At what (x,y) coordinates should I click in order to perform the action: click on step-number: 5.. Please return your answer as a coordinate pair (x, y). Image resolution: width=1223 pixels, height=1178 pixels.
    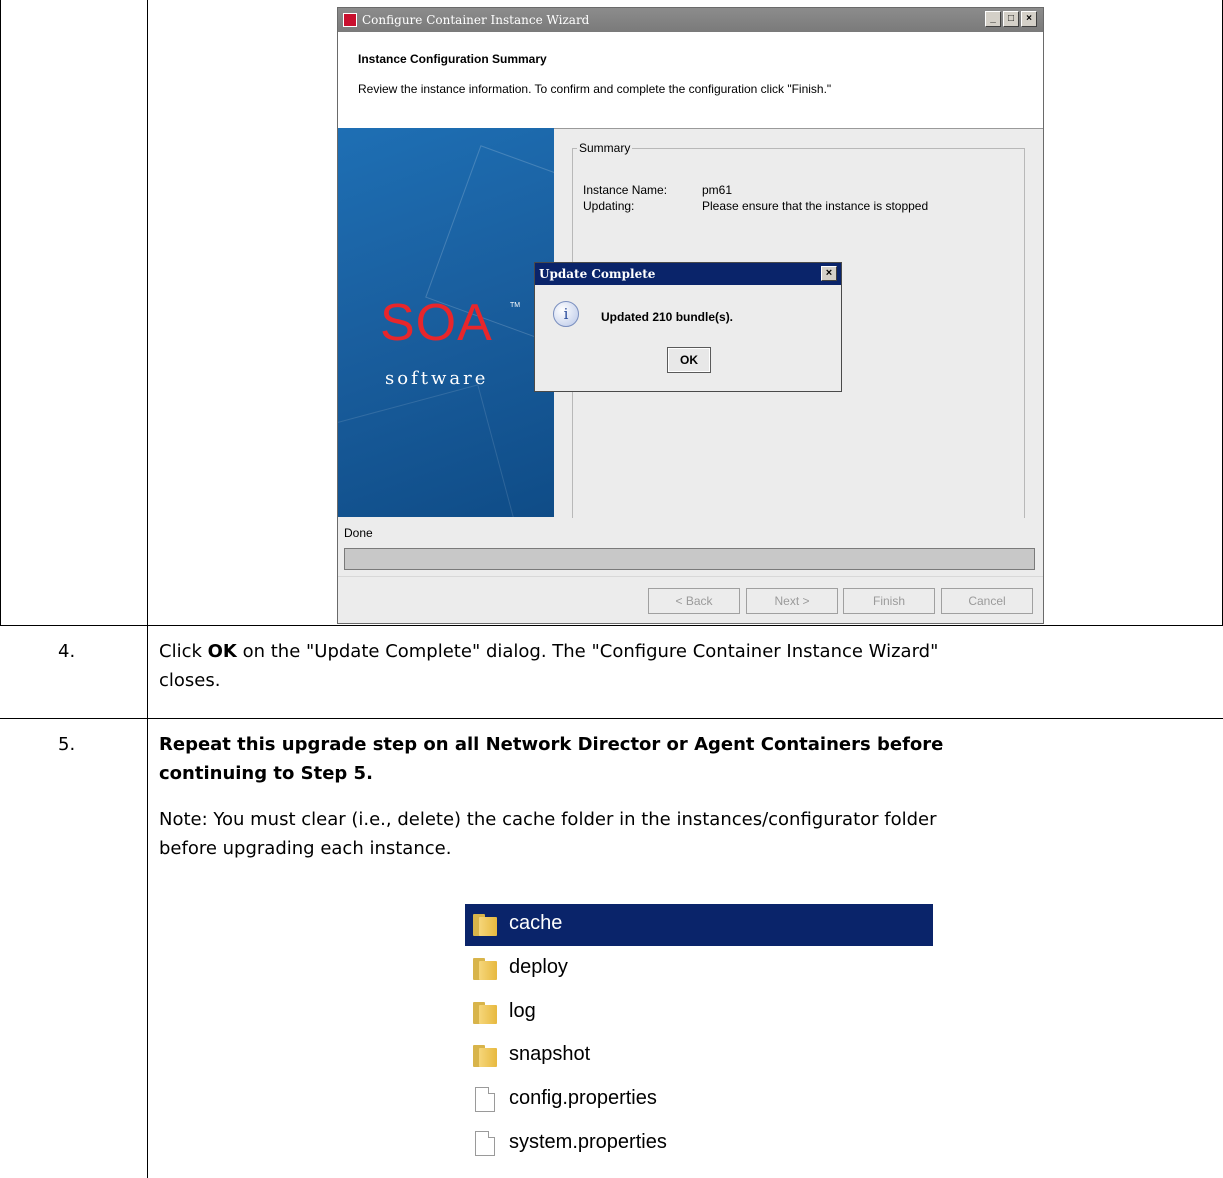
    Looking at the image, I should click on (67, 744).